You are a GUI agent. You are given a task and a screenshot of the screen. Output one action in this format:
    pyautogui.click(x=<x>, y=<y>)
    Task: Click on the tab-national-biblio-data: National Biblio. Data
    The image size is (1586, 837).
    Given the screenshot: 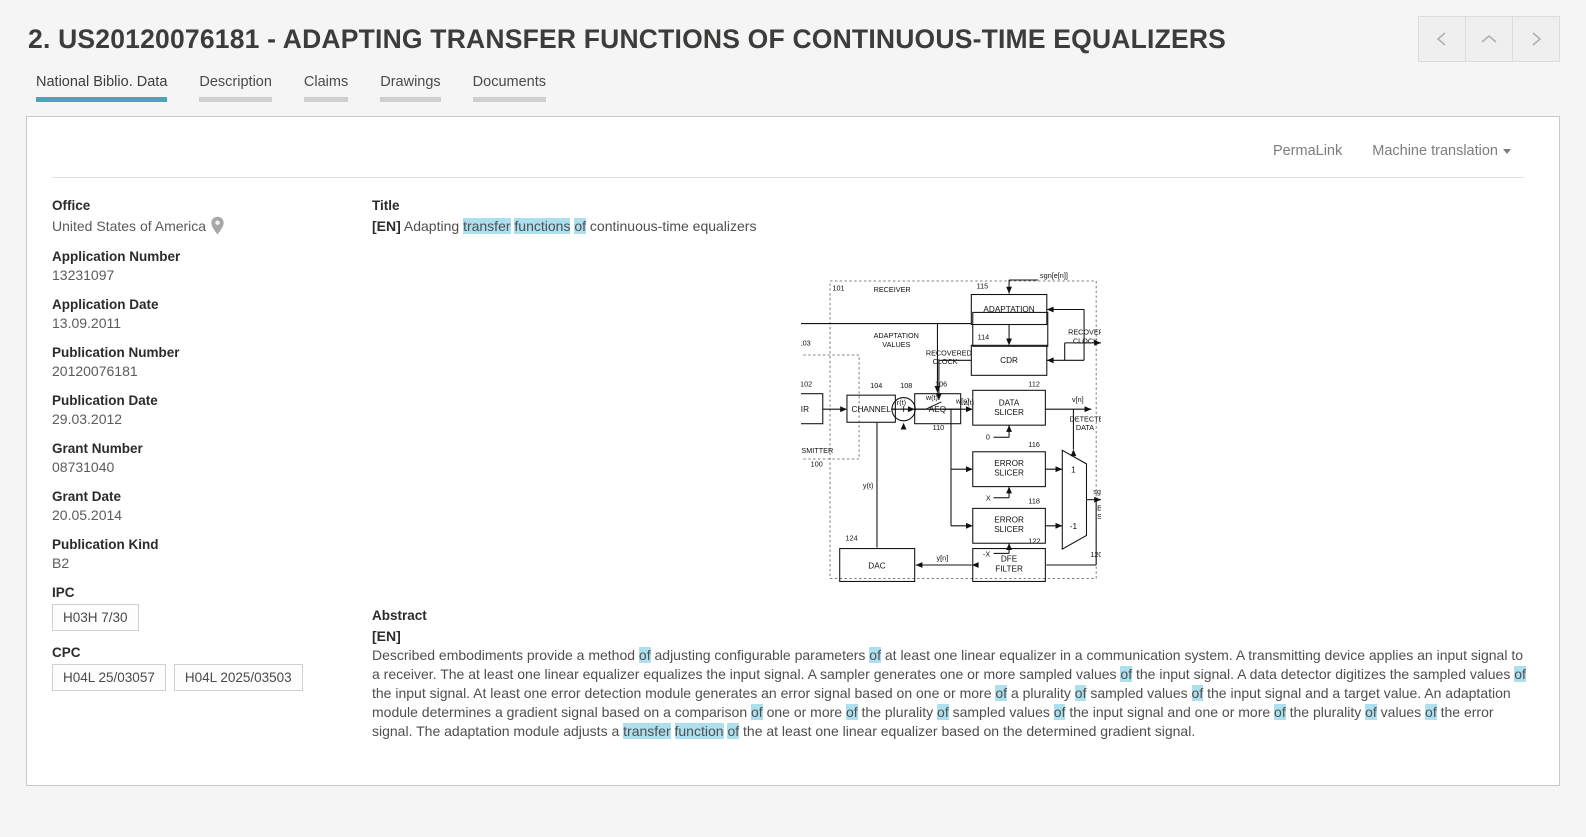 What is the action you would take?
    pyautogui.click(x=101, y=88)
    